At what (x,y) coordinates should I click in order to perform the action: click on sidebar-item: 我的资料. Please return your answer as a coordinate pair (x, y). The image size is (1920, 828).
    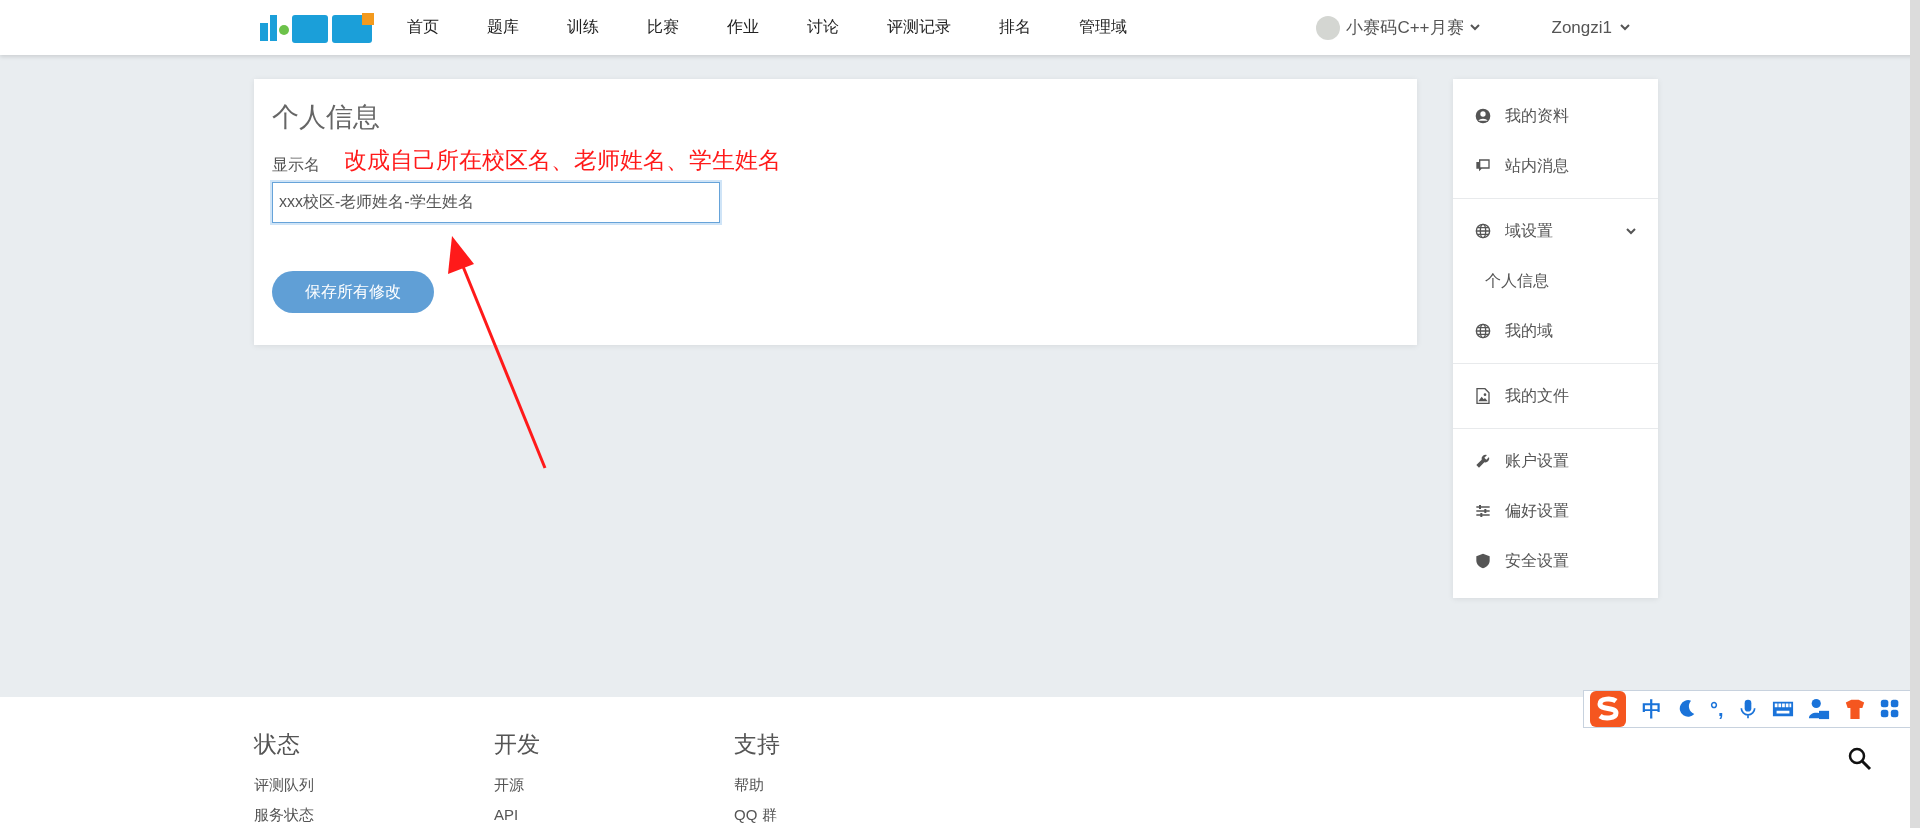
    Looking at the image, I should click on (1555, 116).